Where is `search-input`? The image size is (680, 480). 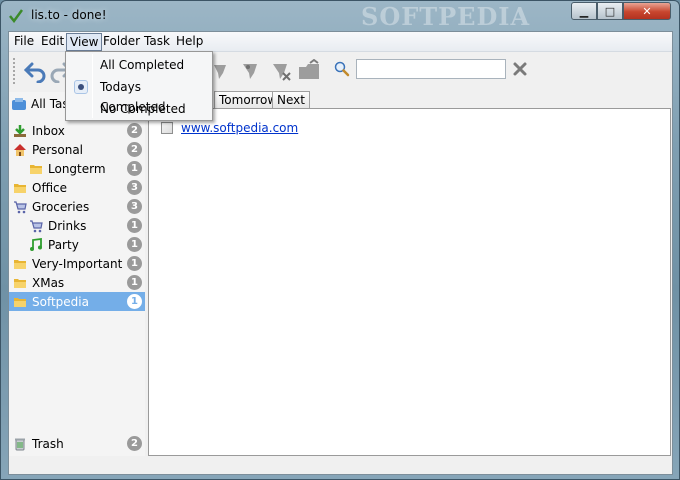 search-input is located at coordinates (431, 69).